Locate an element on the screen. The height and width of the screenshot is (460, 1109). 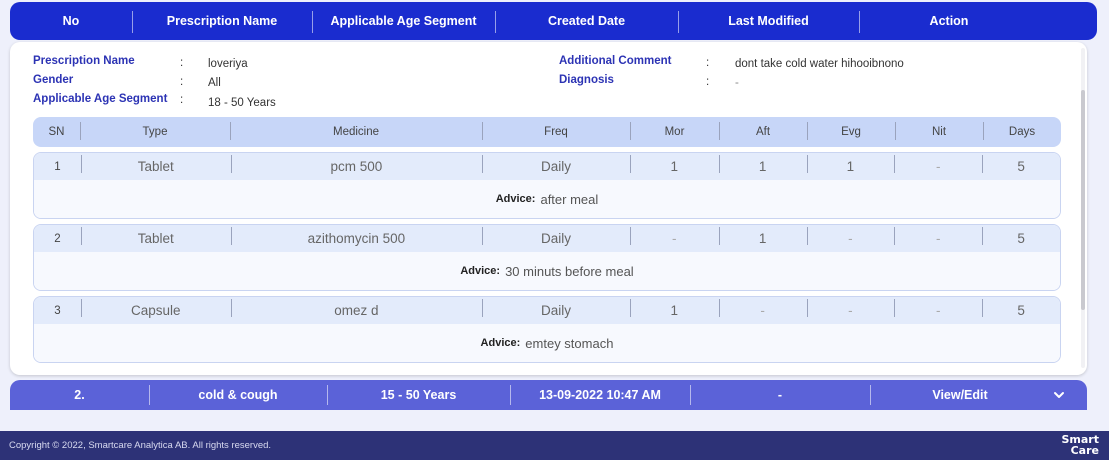
col-aft: Aft is located at coordinates (763, 131).